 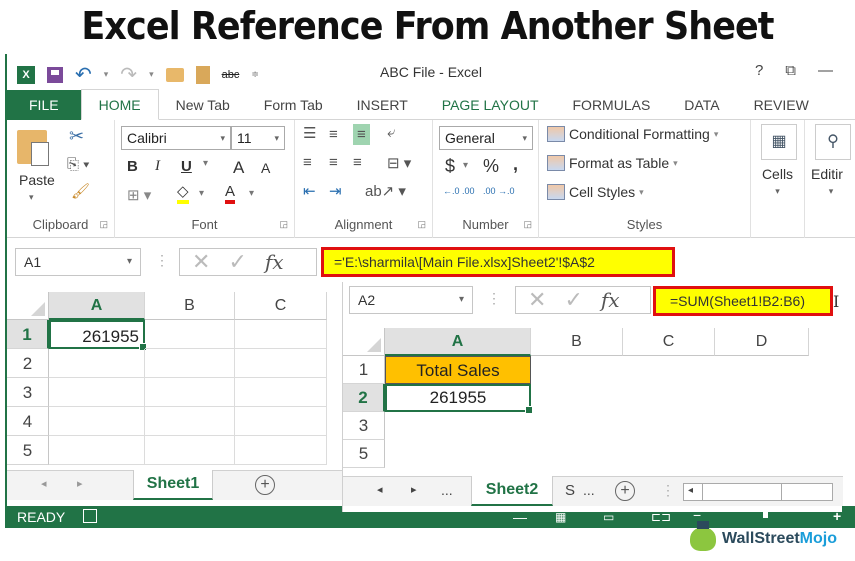 I want to click on percent-button: %, so click(x=491, y=166).